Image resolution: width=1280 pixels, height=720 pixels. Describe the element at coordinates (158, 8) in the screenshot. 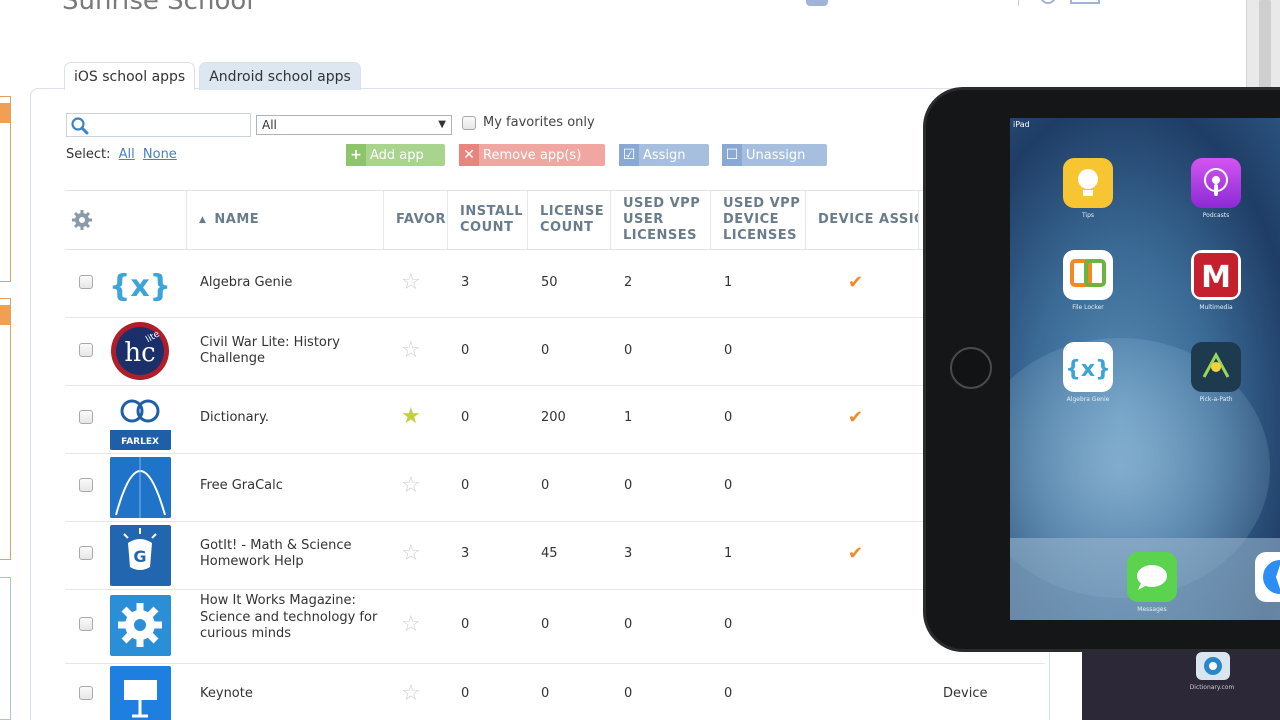

I see `page-title: Sunrise School` at that location.